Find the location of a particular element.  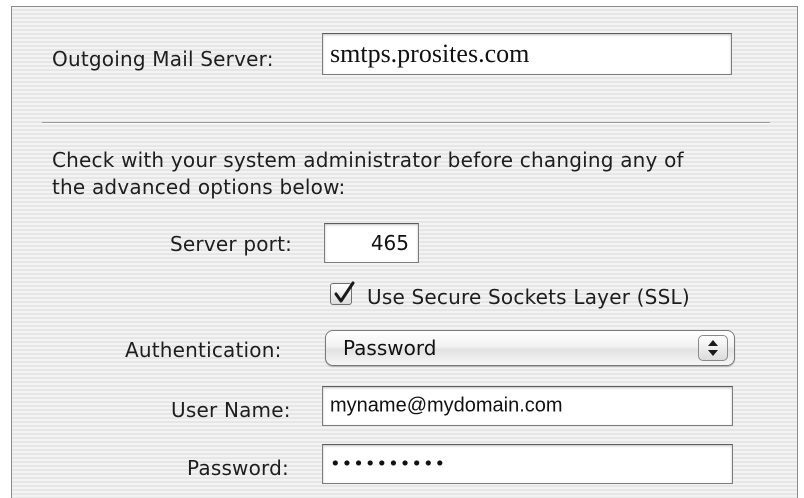

outgoing-server-field: smtps.prosites.com is located at coordinates (527, 54).